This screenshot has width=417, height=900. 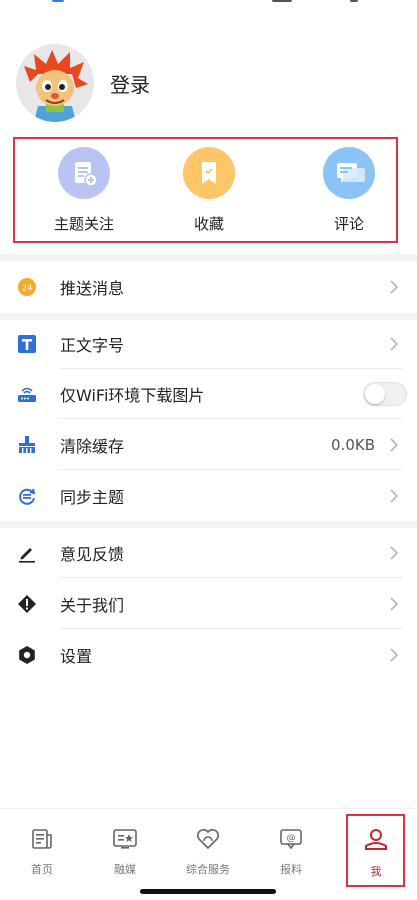 What do you see at coordinates (76, 656) in the screenshot?
I see `settings-label: 设置` at bounding box center [76, 656].